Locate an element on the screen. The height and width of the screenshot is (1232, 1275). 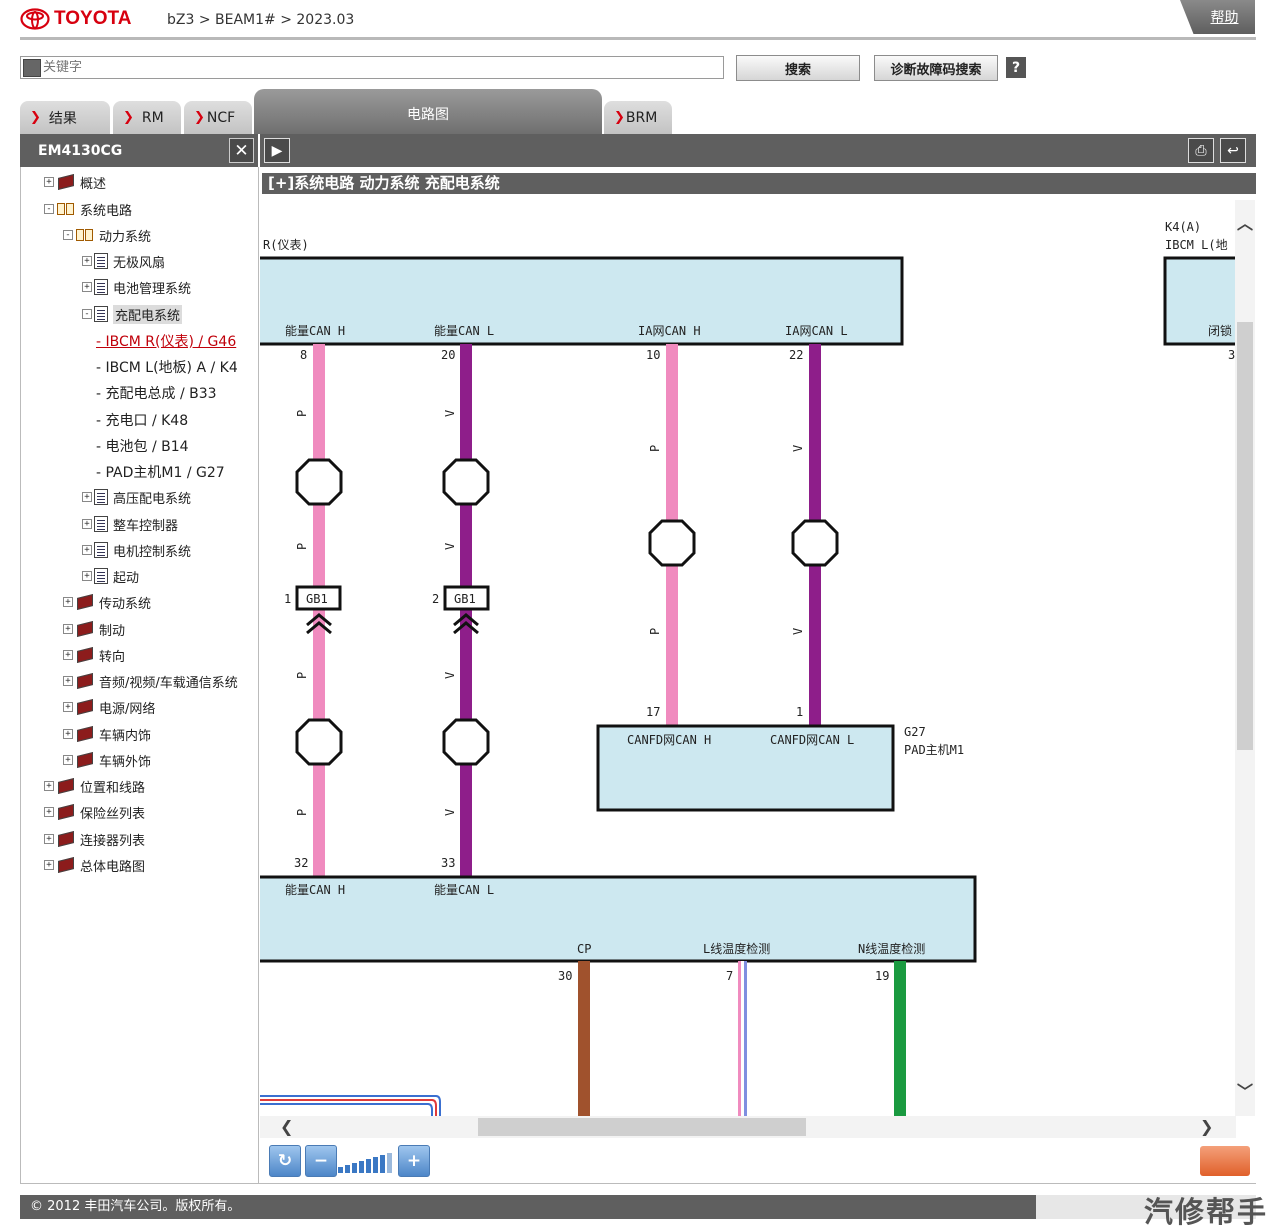
wire-l-temp-b is located at coordinates (742, 1038).